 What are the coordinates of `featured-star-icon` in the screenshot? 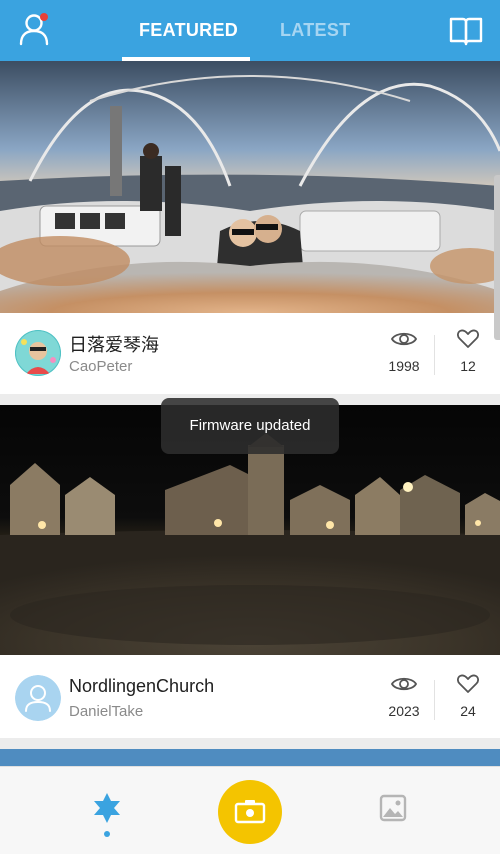 It's located at (107, 808).